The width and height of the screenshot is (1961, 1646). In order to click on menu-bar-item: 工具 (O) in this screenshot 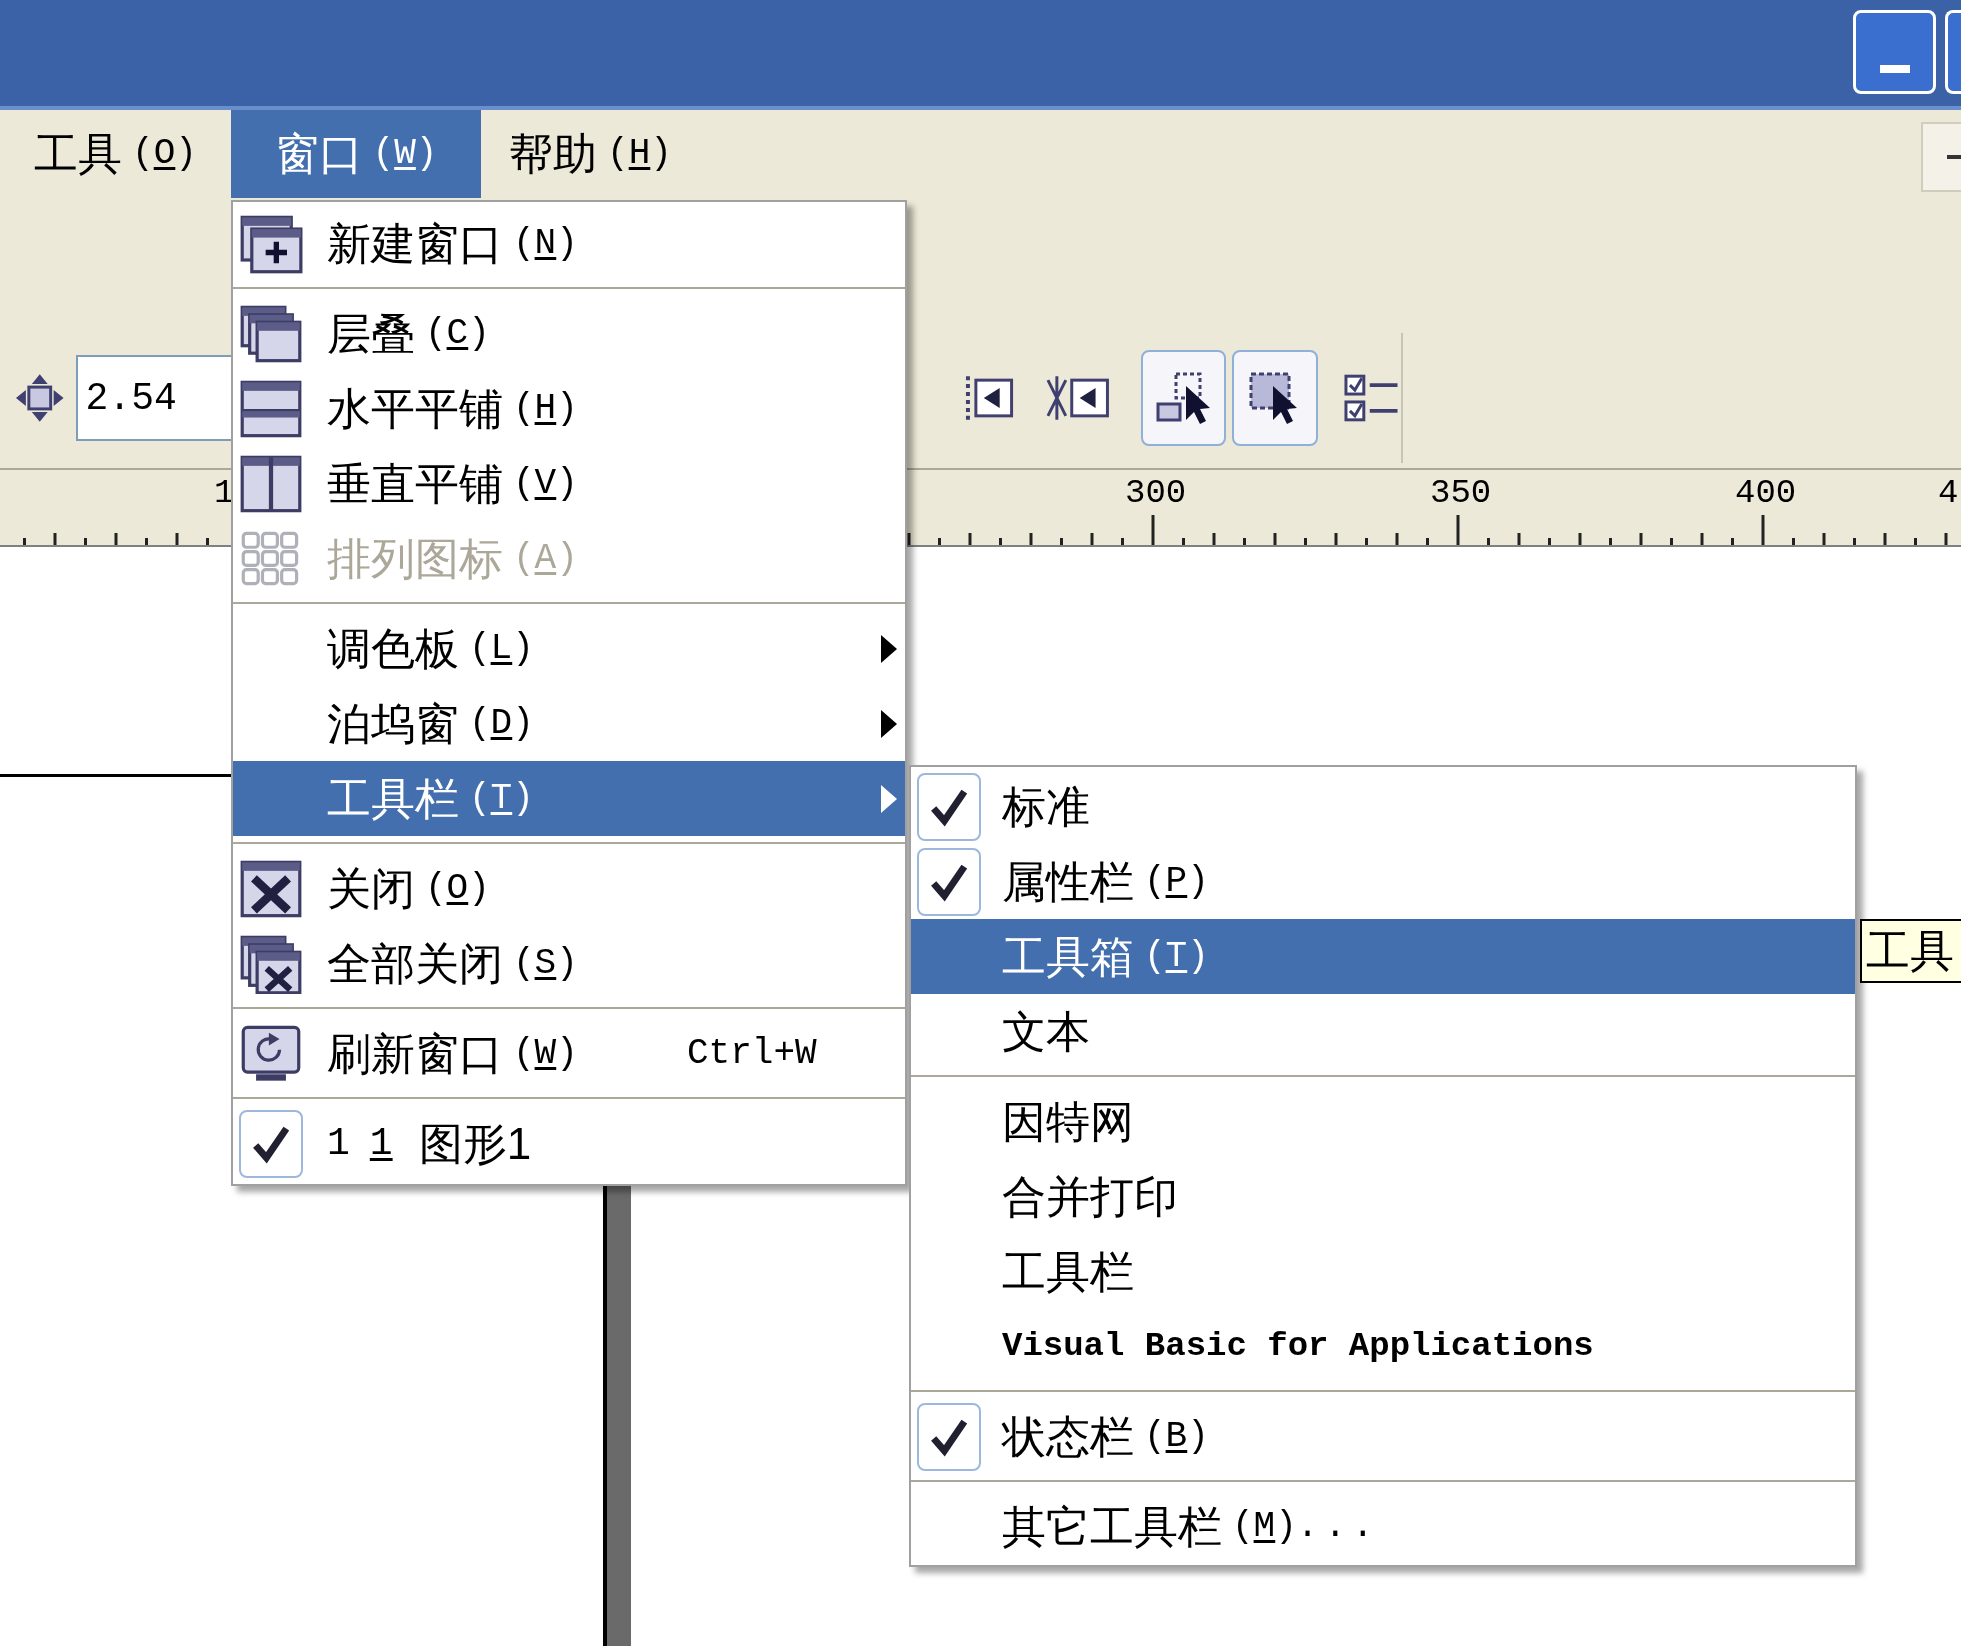, I will do `click(115, 154)`.